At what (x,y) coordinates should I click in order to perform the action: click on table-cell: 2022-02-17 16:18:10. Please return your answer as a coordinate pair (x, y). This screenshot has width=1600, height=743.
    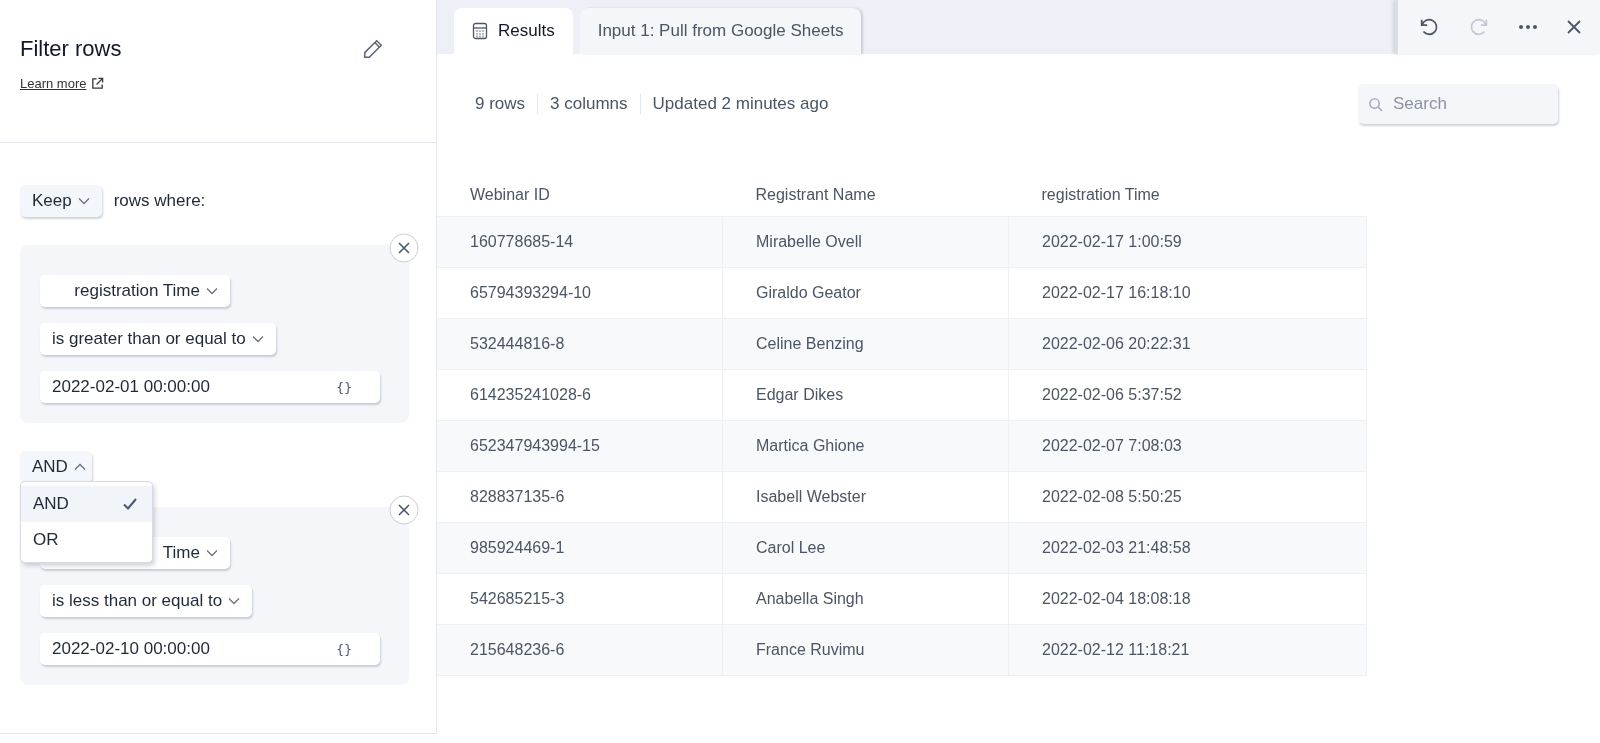
    Looking at the image, I should click on (1187, 293).